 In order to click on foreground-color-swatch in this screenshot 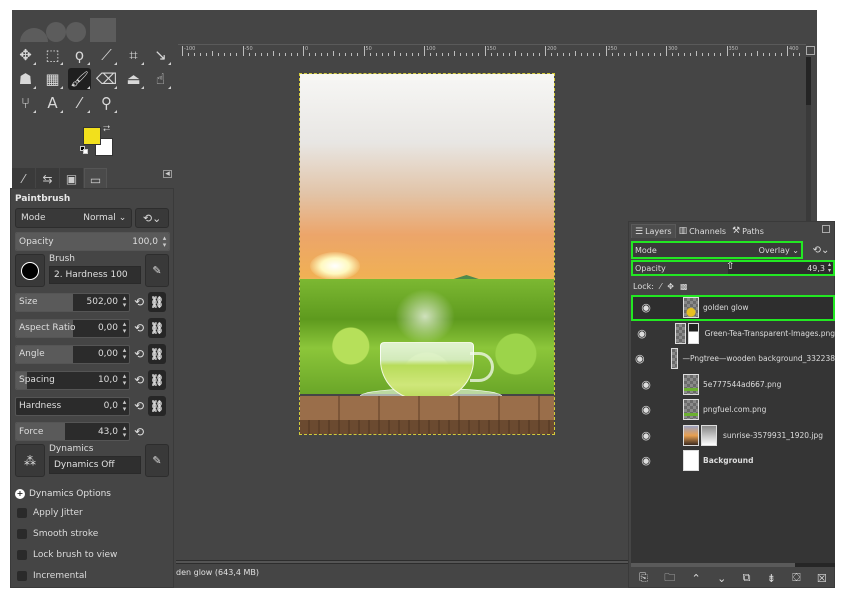, I will do `click(92, 136)`.